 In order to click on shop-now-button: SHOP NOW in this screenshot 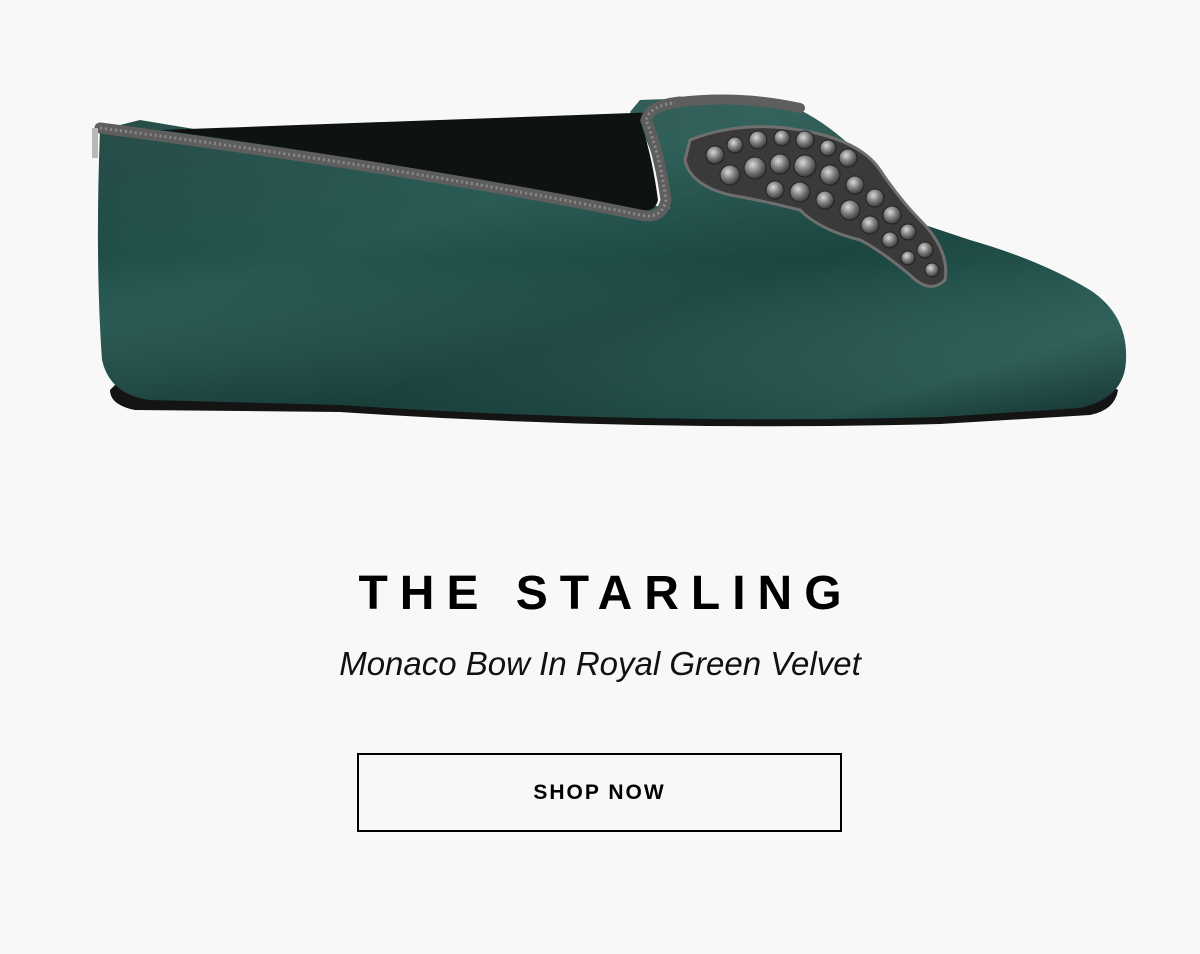, I will do `click(599, 792)`.